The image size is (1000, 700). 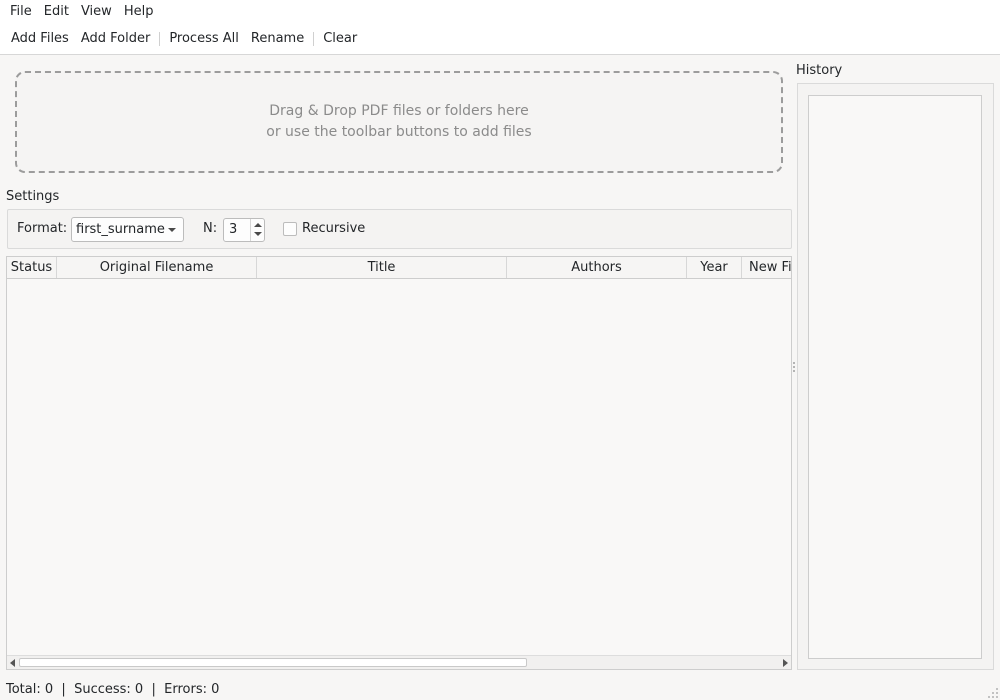 What do you see at coordinates (192, 689) in the screenshot?
I see `status-errors: Errors: 0` at bounding box center [192, 689].